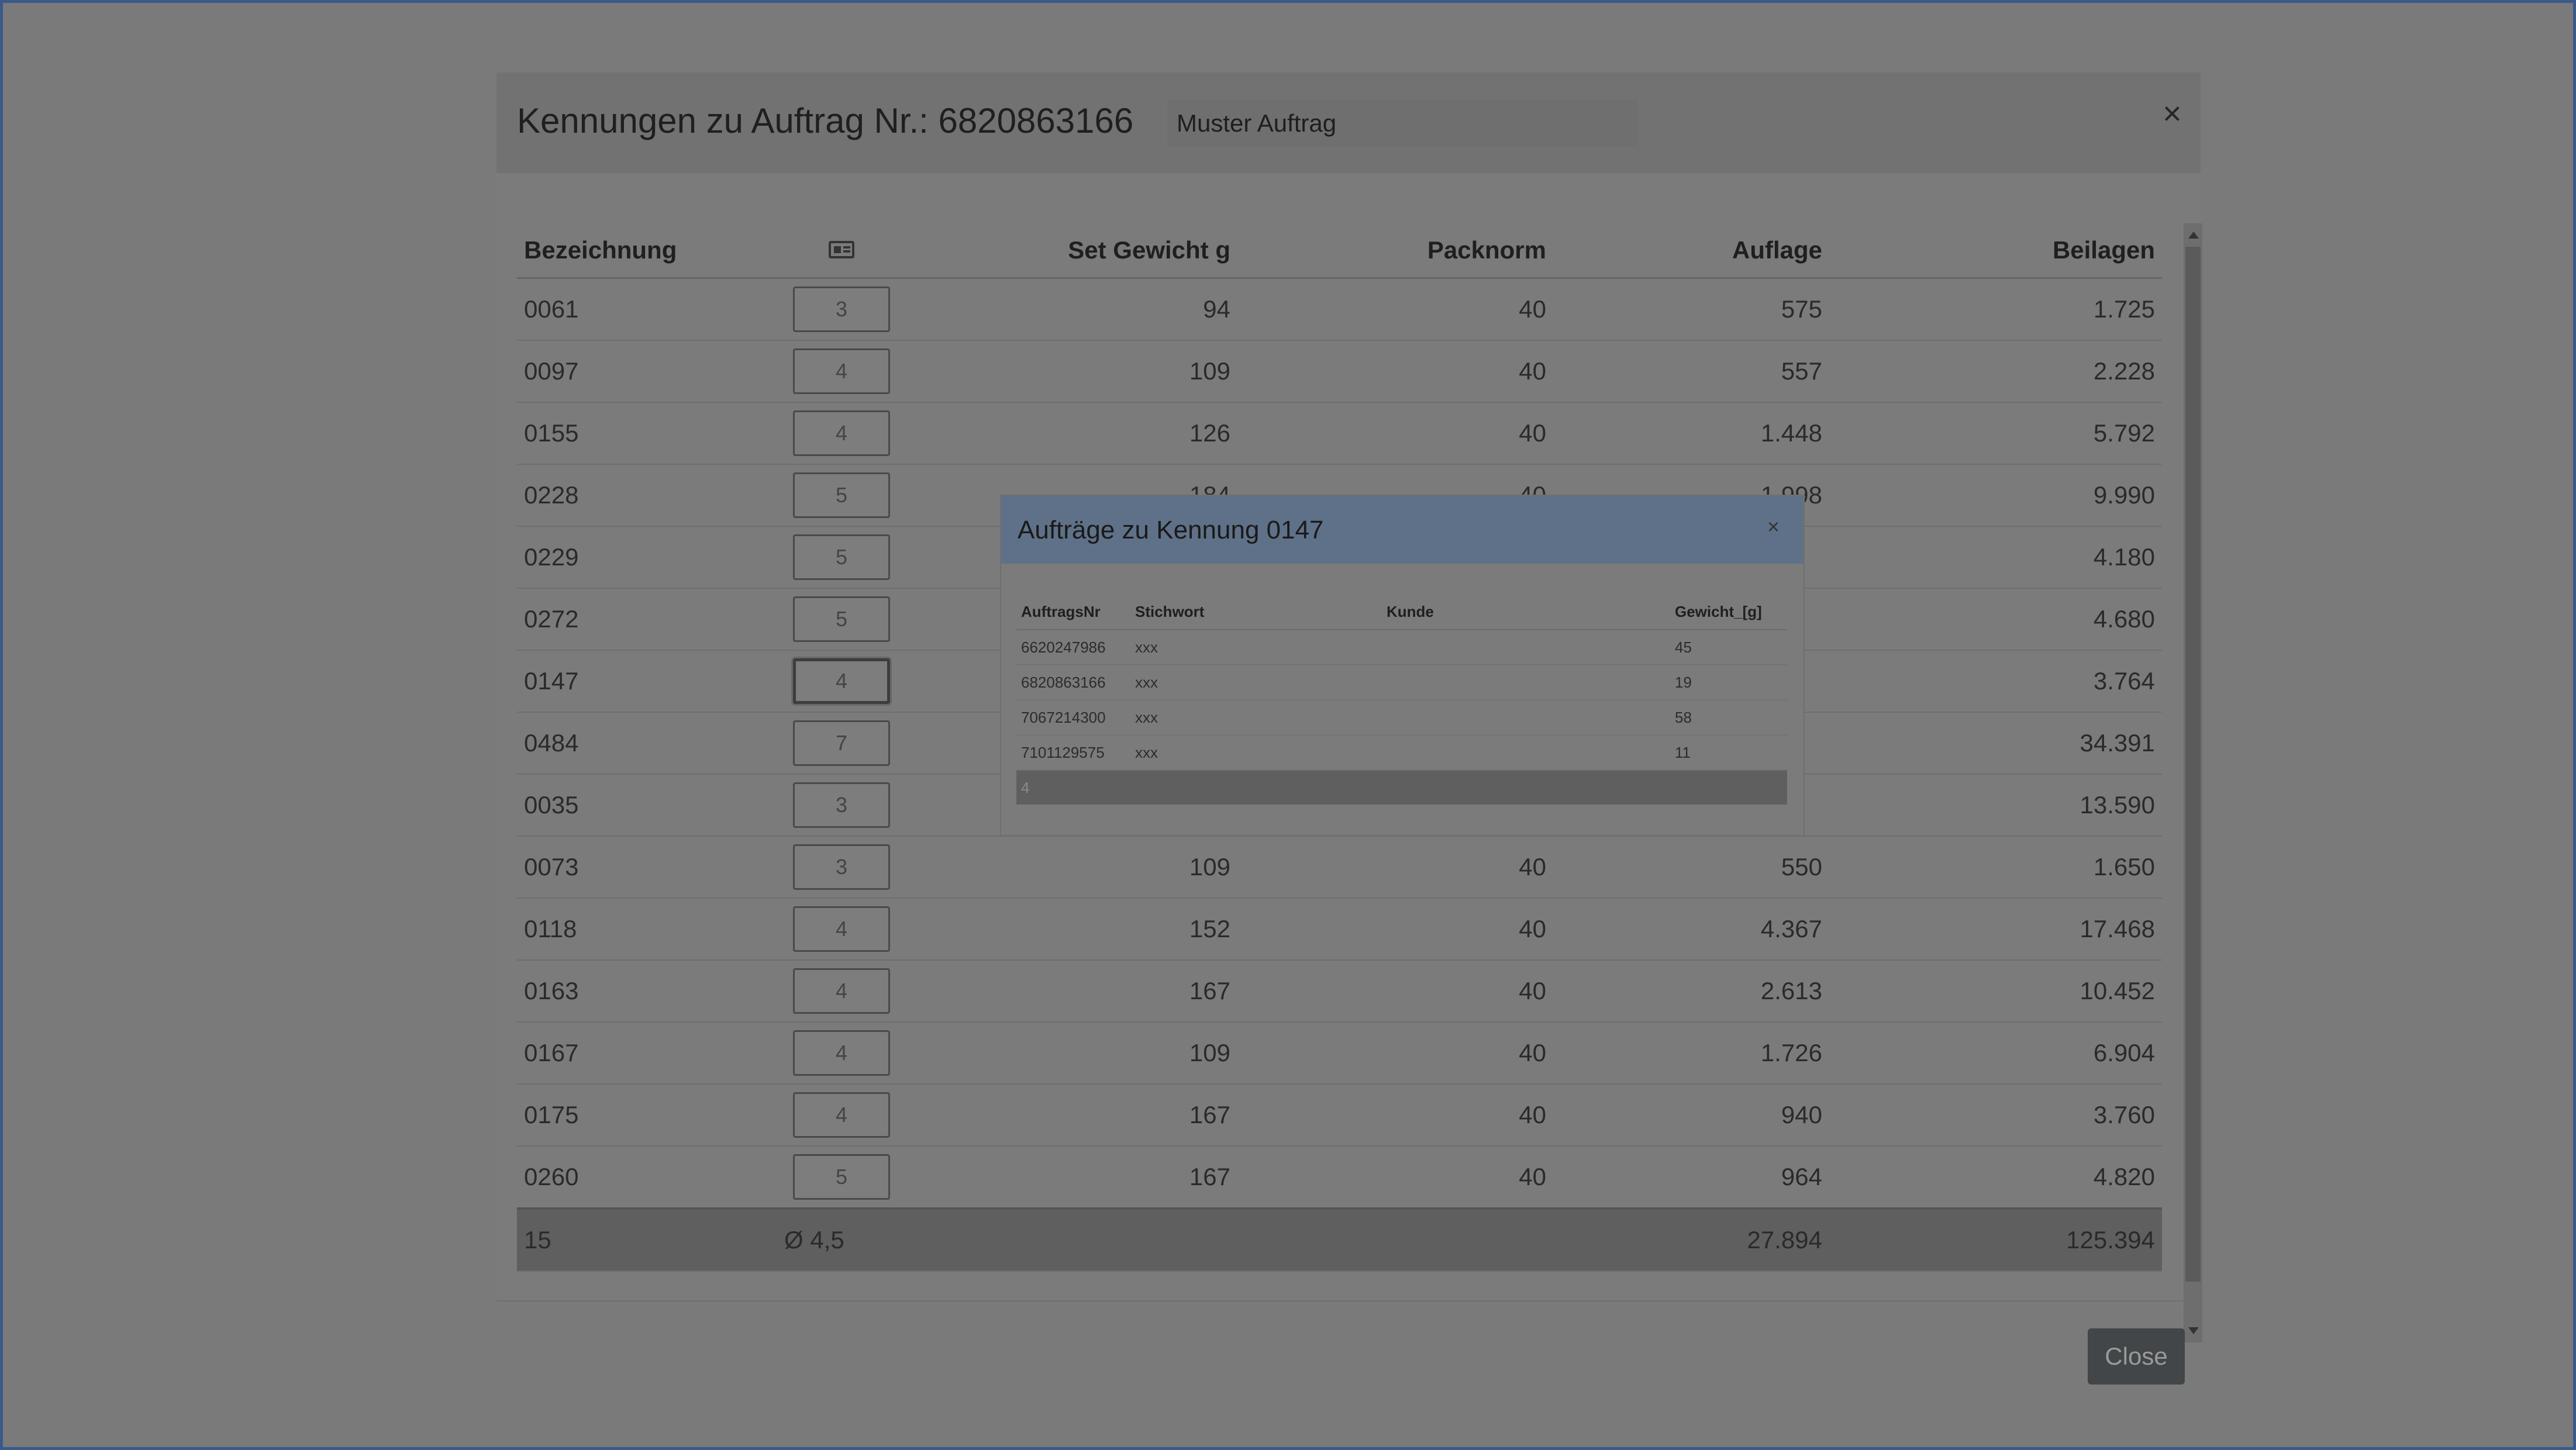 The image size is (2576, 1450). What do you see at coordinates (1995, 806) in the screenshot?
I see `cell-beilagen: 13.590` at bounding box center [1995, 806].